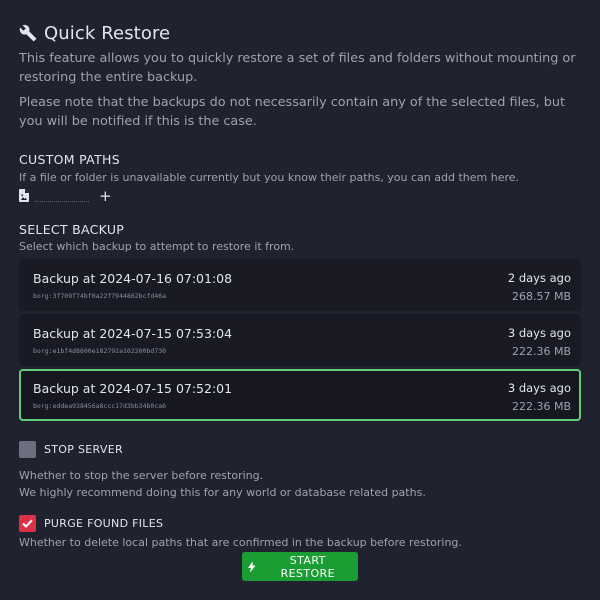  Describe the element at coordinates (300, 523) in the screenshot. I see `purge-option: PURGE FOUND FILES` at that location.